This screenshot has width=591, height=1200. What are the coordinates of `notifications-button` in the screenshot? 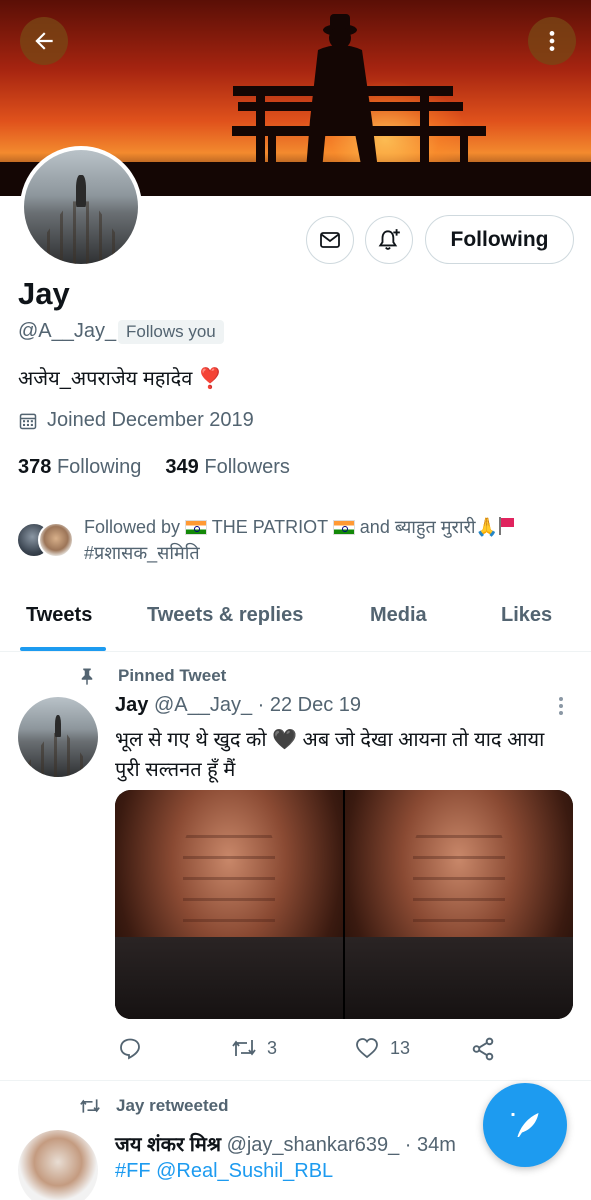 It's located at (389, 240).